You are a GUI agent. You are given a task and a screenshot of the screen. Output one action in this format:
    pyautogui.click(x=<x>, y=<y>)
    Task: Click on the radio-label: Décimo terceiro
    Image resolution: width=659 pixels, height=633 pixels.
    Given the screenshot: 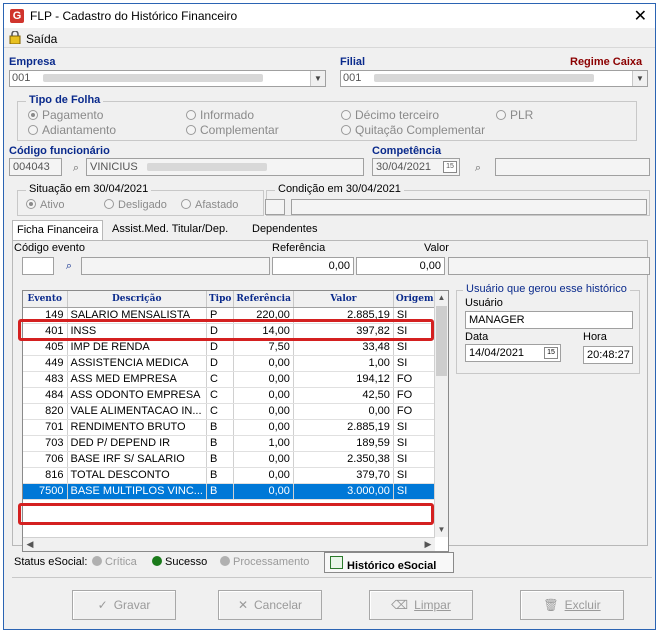 What is the action you would take?
    pyautogui.click(x=397, y=115)
    